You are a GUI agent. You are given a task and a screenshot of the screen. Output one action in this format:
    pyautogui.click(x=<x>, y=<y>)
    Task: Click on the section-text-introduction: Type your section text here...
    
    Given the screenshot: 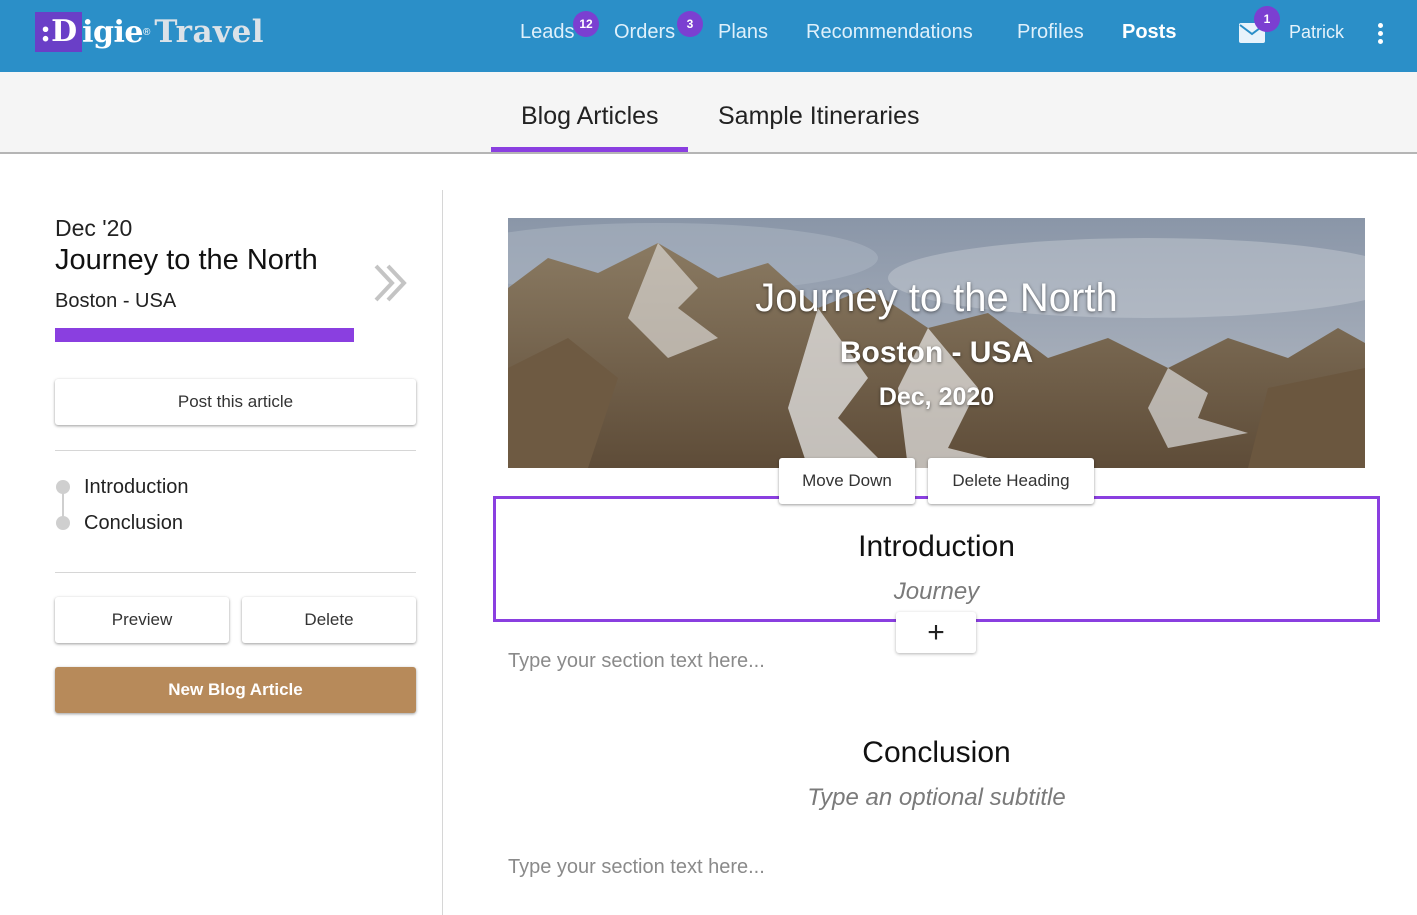 What is the action you would take?
    pyautogui.click(x=636, y=661)
    